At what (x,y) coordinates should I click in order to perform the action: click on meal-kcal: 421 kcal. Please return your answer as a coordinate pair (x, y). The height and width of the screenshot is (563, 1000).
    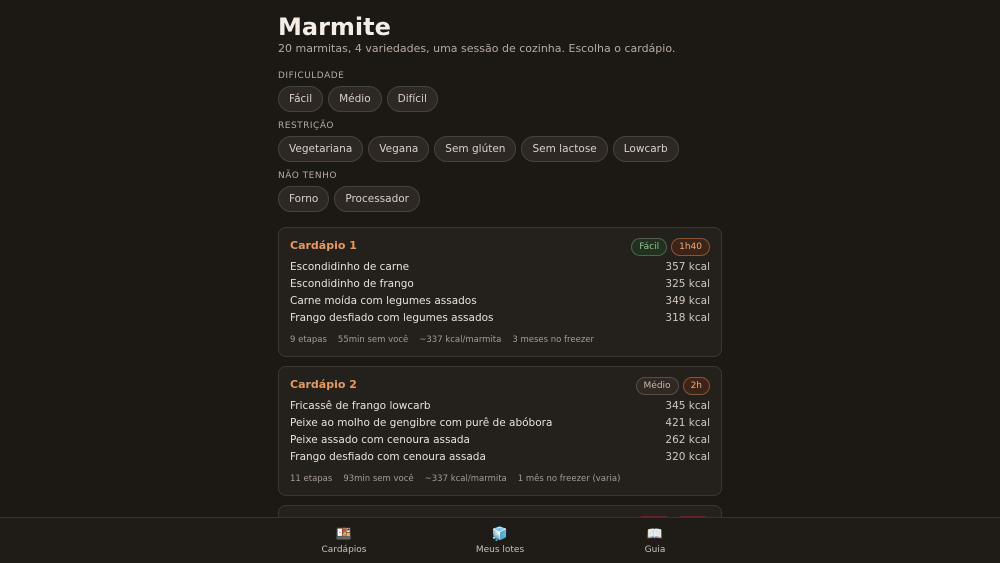
    Looking at the image, I should click on (687, 423).